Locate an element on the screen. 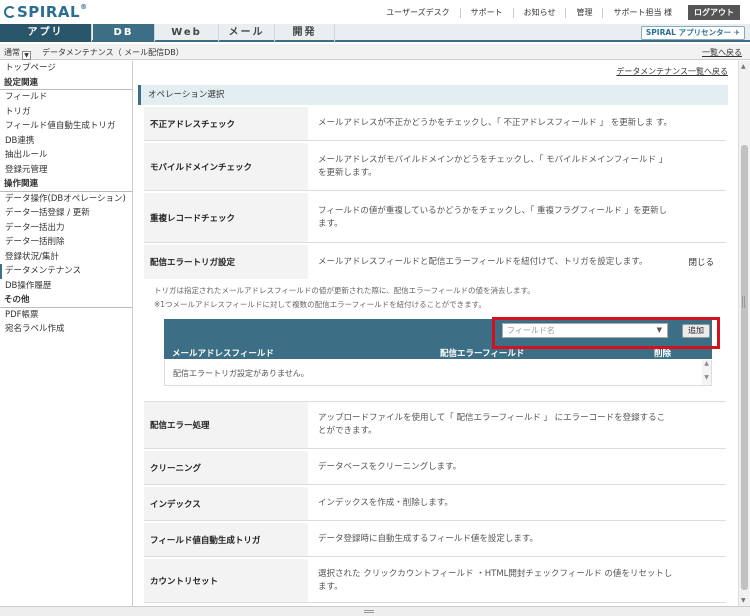 The height and width of the screenshot is (616, 750). link-users-desk: ユーザーズデスク is located at coordinates (417, 13).